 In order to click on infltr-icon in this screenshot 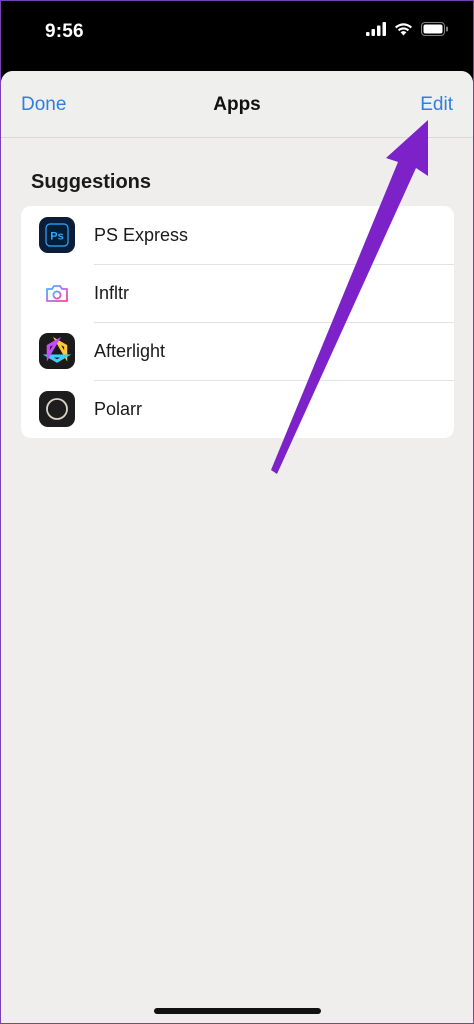, I will do `click(57, 293)`.